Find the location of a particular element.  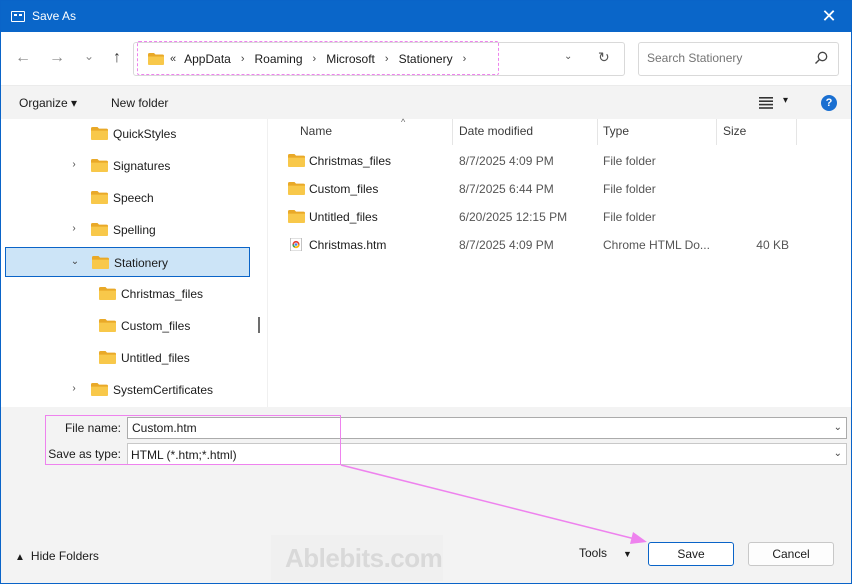

collapse-caret-icon: ▲ is located at coordinates (20, 557).